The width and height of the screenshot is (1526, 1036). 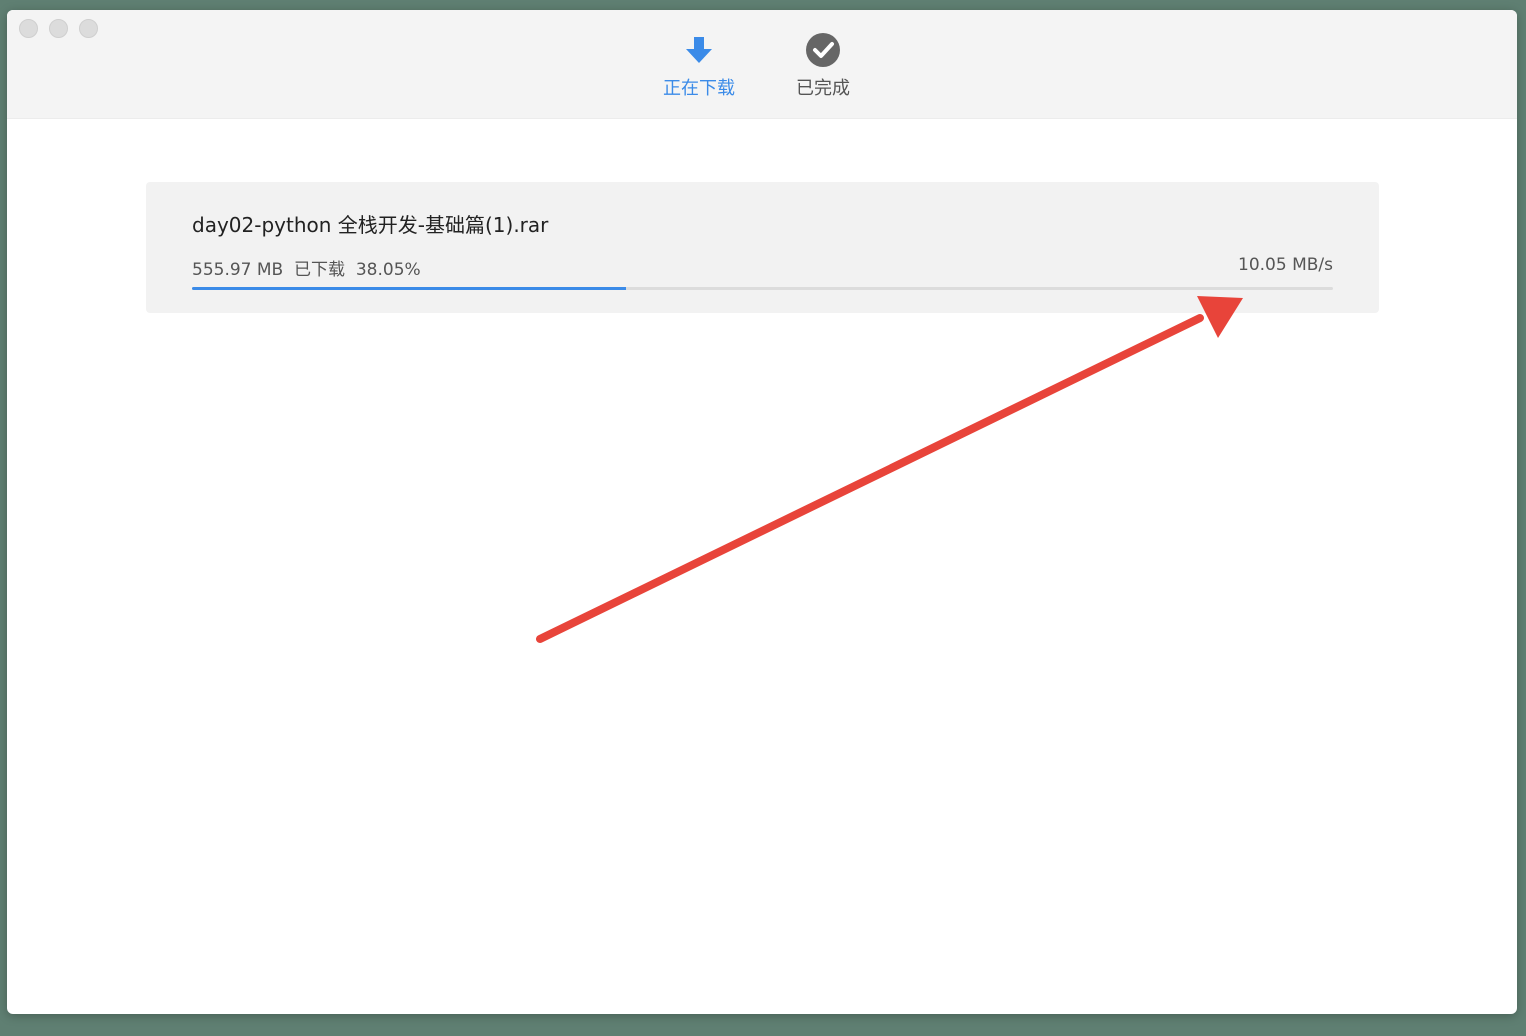 What do you see at coordinates (1285, 265) in the screenshot?
I see `download-speed: 10.05 MB/s` at bounding box center [1285, 265].